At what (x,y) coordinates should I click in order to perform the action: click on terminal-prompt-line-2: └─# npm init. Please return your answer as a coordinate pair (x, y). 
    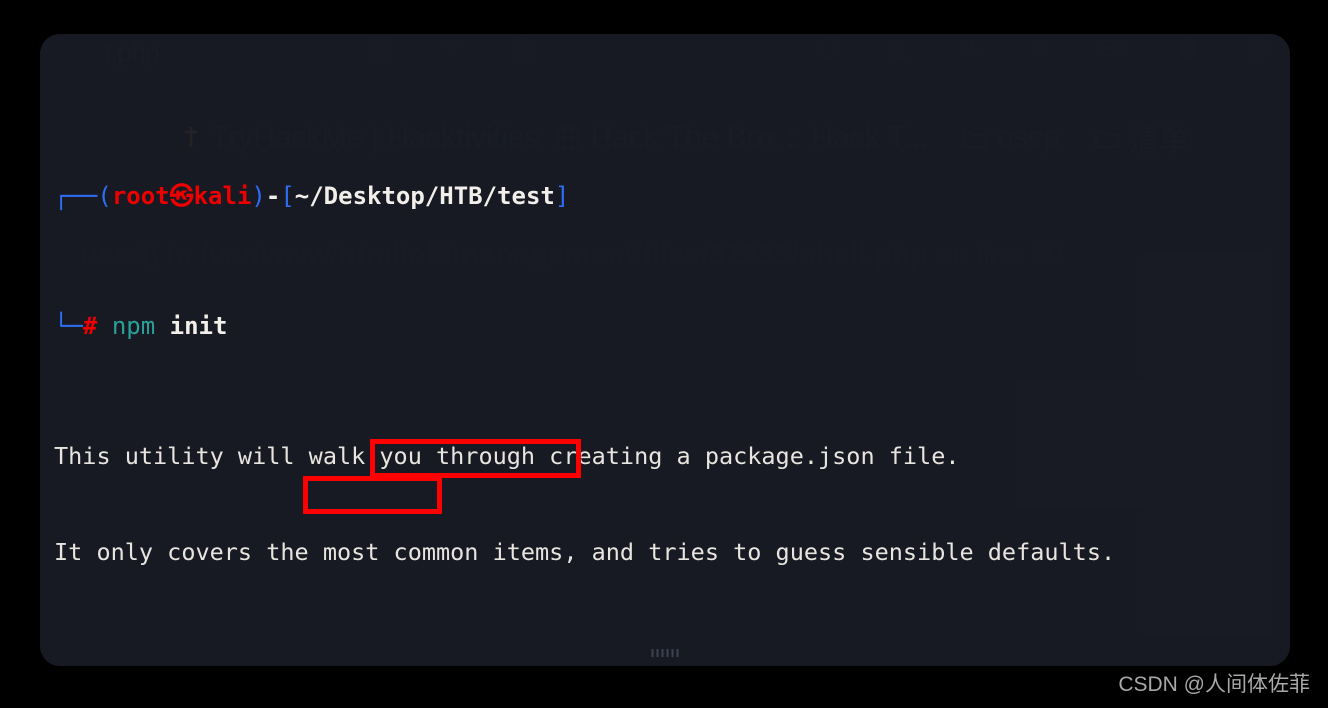
    Looking at the image, I should click on (669, 327).